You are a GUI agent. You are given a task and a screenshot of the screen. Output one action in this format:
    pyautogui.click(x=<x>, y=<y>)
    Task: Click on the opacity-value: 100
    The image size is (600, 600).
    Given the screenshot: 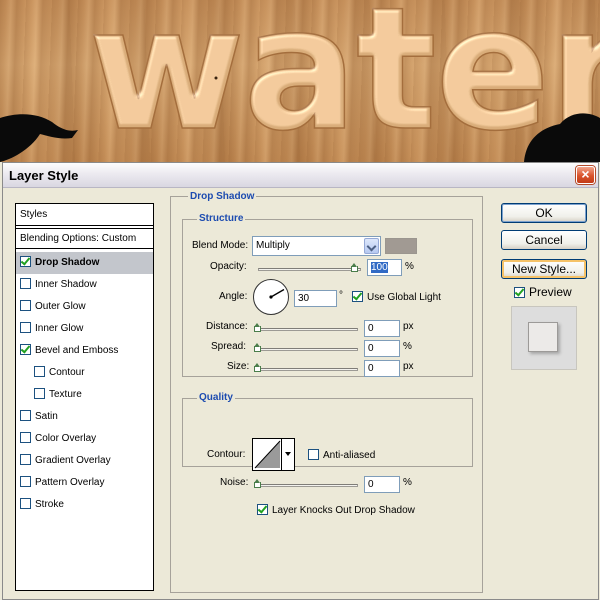 What is the action you would take?
    pyautogui.click(x=379, y=267)
    